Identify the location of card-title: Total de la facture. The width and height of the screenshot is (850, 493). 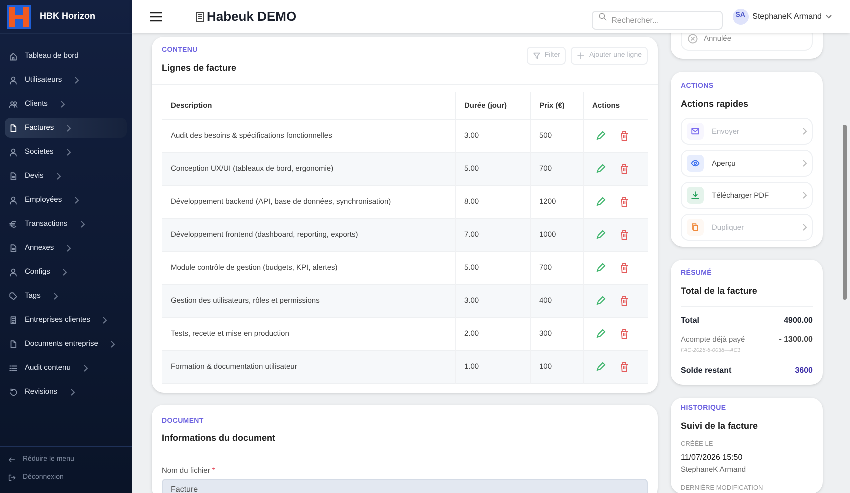
(719, 291).